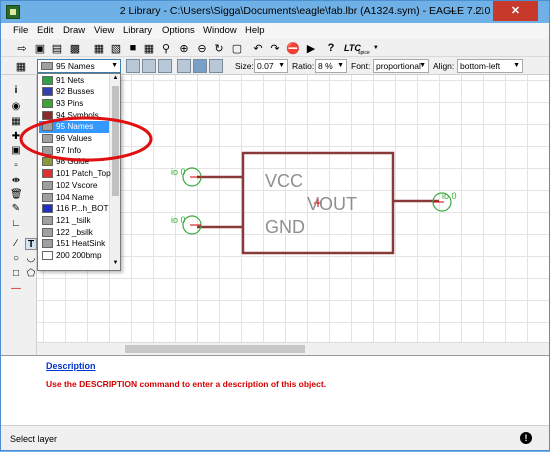 The image size is (550, 452). Describe the element at coordinates (16, 289) in the screenshot. I see `pin-tool-icon: —` at that location.